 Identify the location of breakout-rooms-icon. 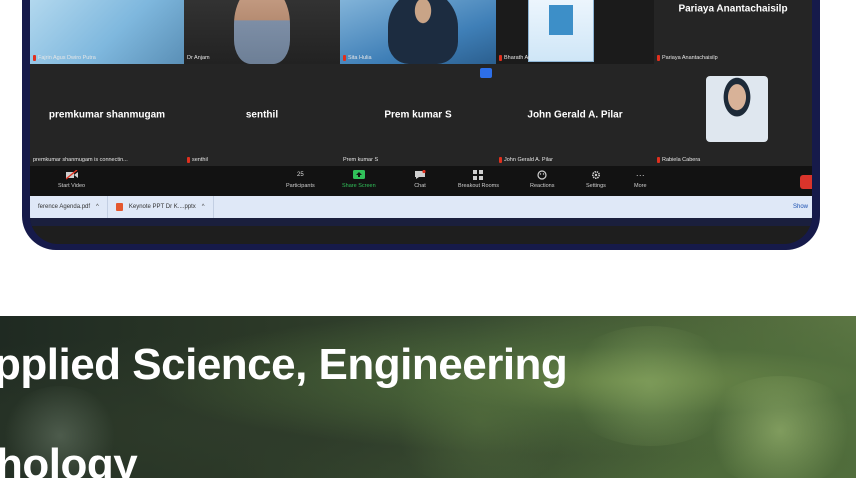
(478, 174).